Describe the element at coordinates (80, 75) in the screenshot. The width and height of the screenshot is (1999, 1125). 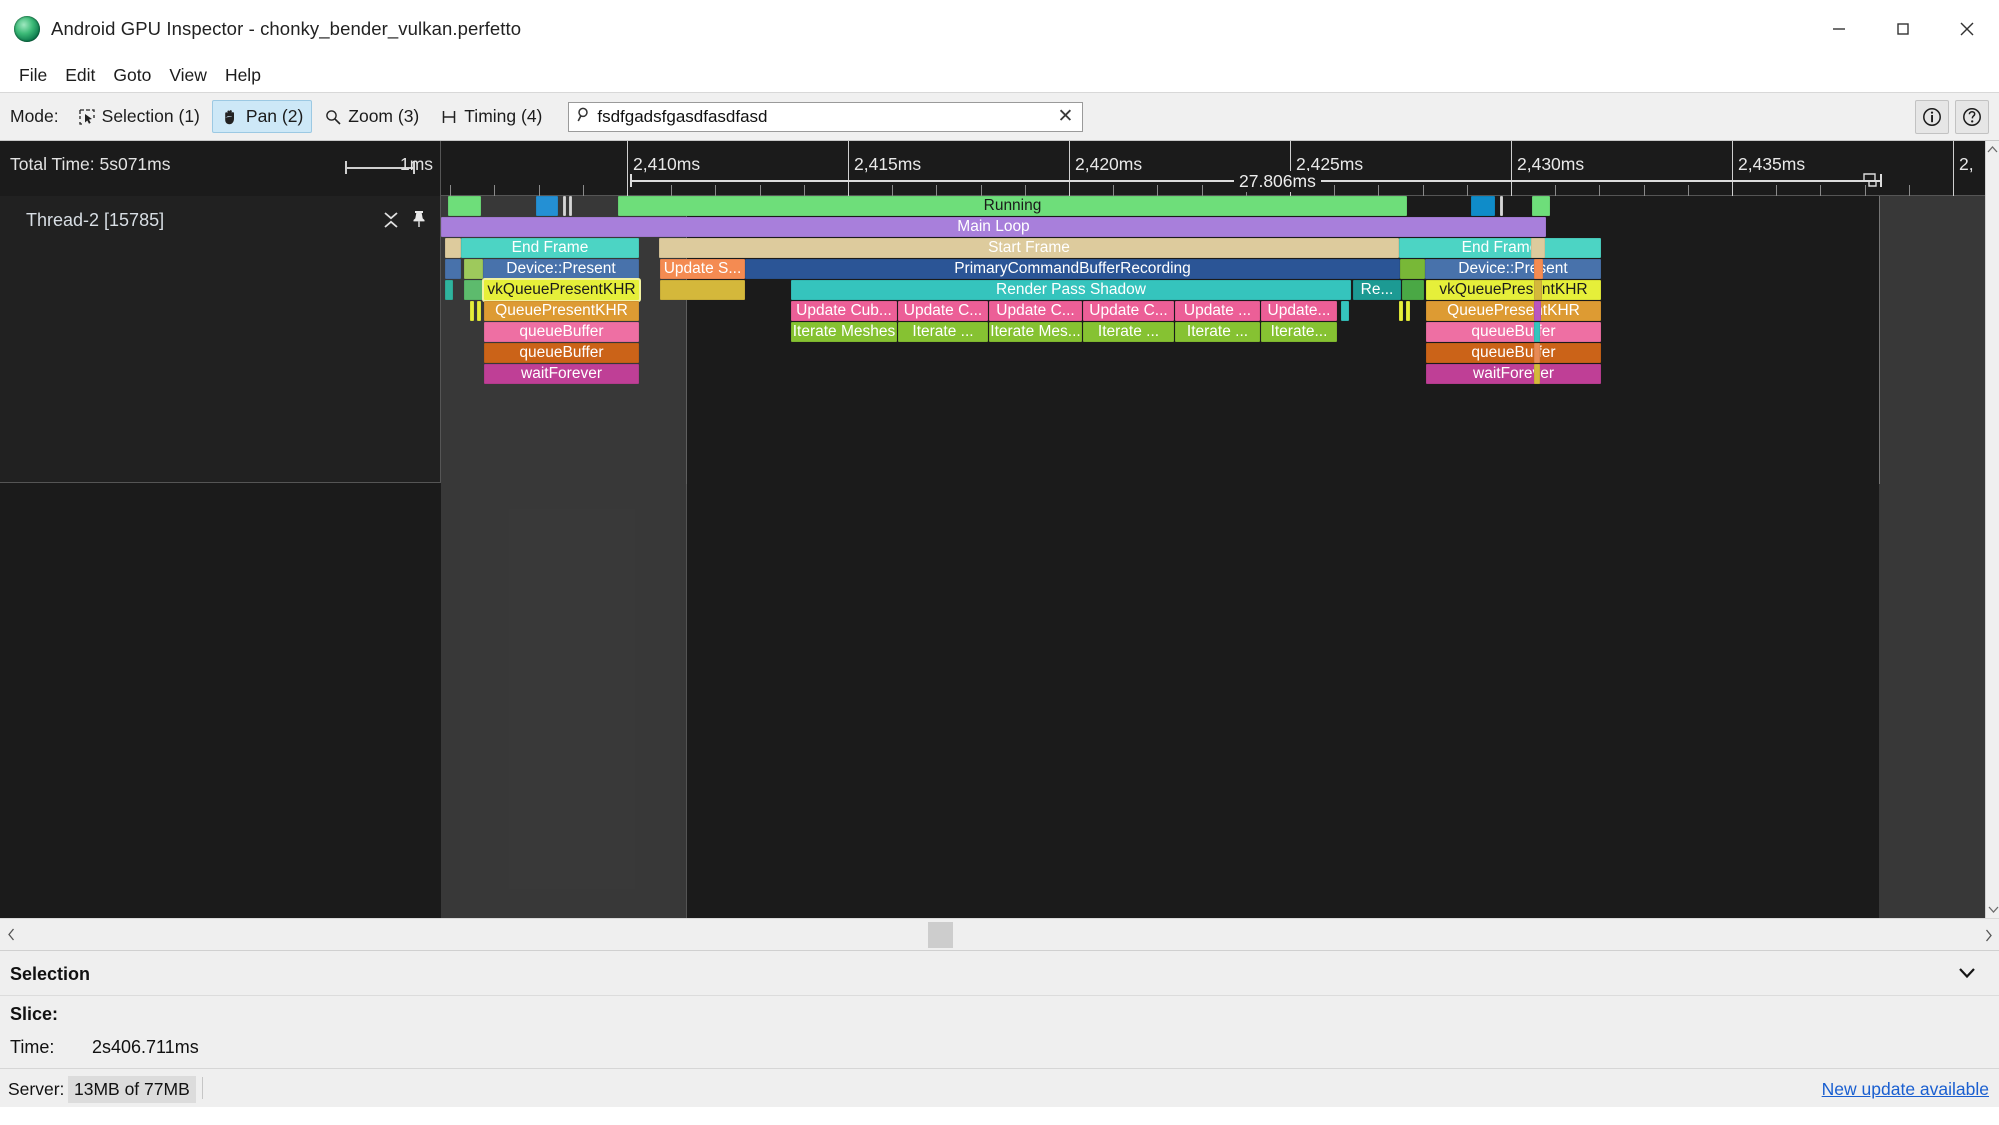
I see `menu-item-edit: Edit` at that location.